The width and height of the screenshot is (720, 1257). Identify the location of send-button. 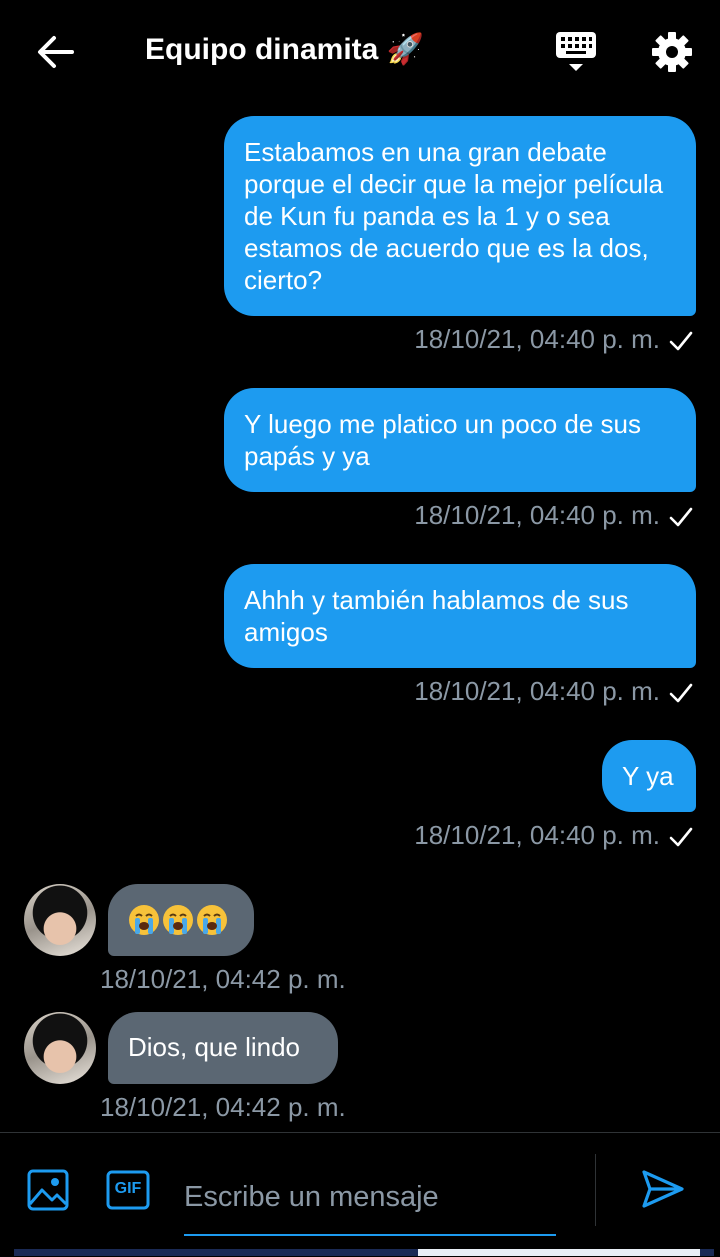
(663, 1189).